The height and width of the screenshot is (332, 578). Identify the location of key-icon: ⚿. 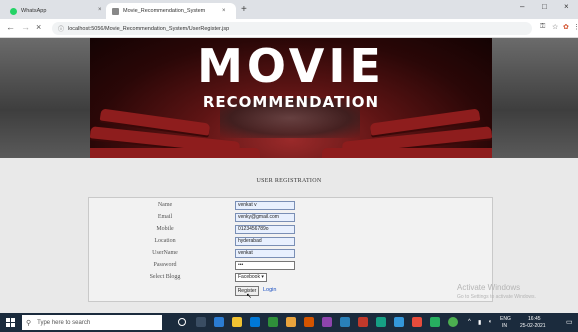
(542, 27).